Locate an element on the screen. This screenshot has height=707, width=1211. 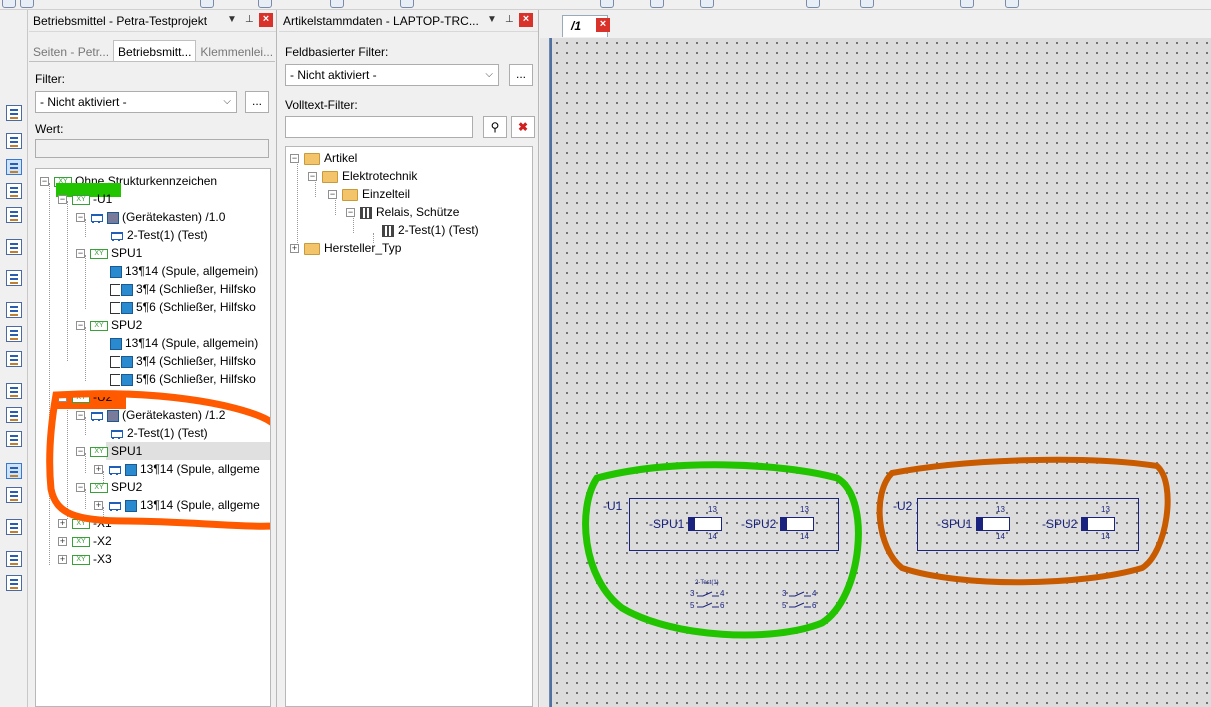
clear-filter-icon: ✖ is located at coordinates (523, 127).